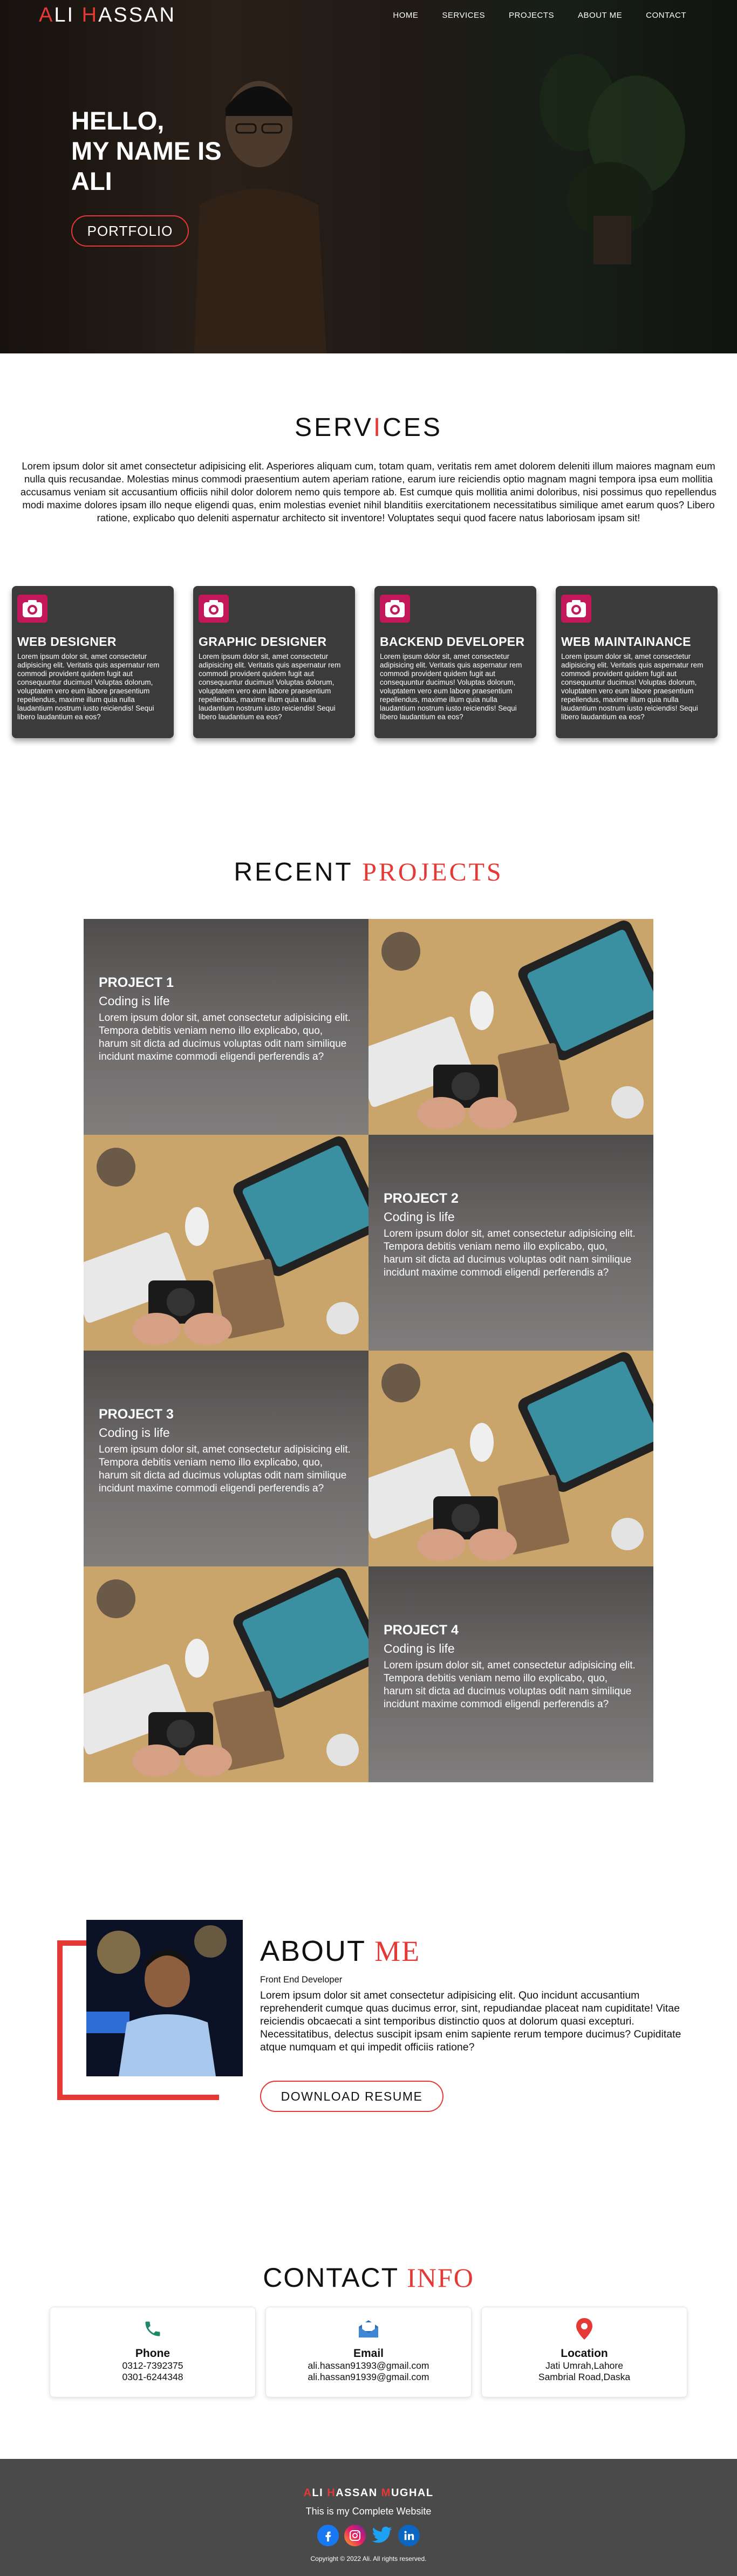 The height and width of the screenshot is (2576, 737). I want to click on instagram-icon, so click(355, 2535).